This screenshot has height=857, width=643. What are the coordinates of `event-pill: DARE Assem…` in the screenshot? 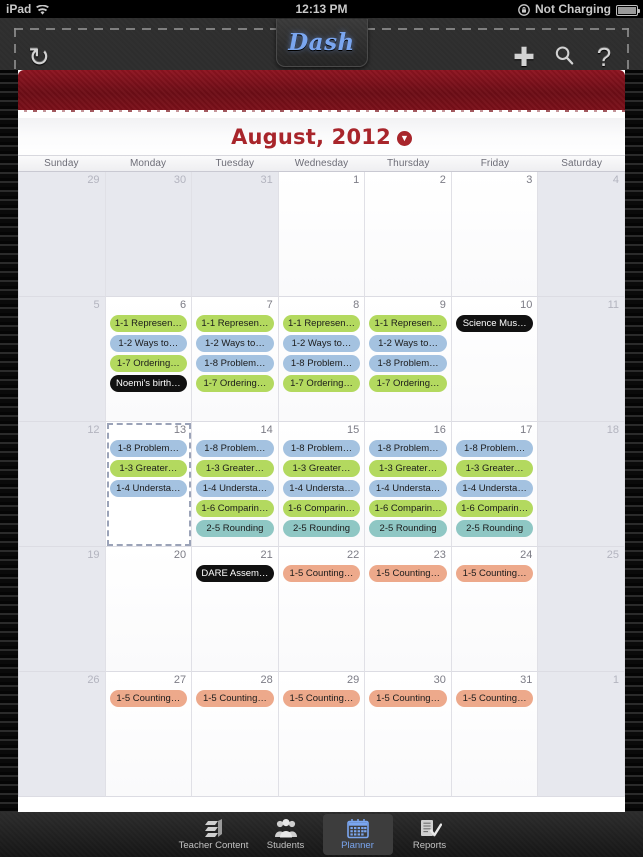 It's located at (235, 573).